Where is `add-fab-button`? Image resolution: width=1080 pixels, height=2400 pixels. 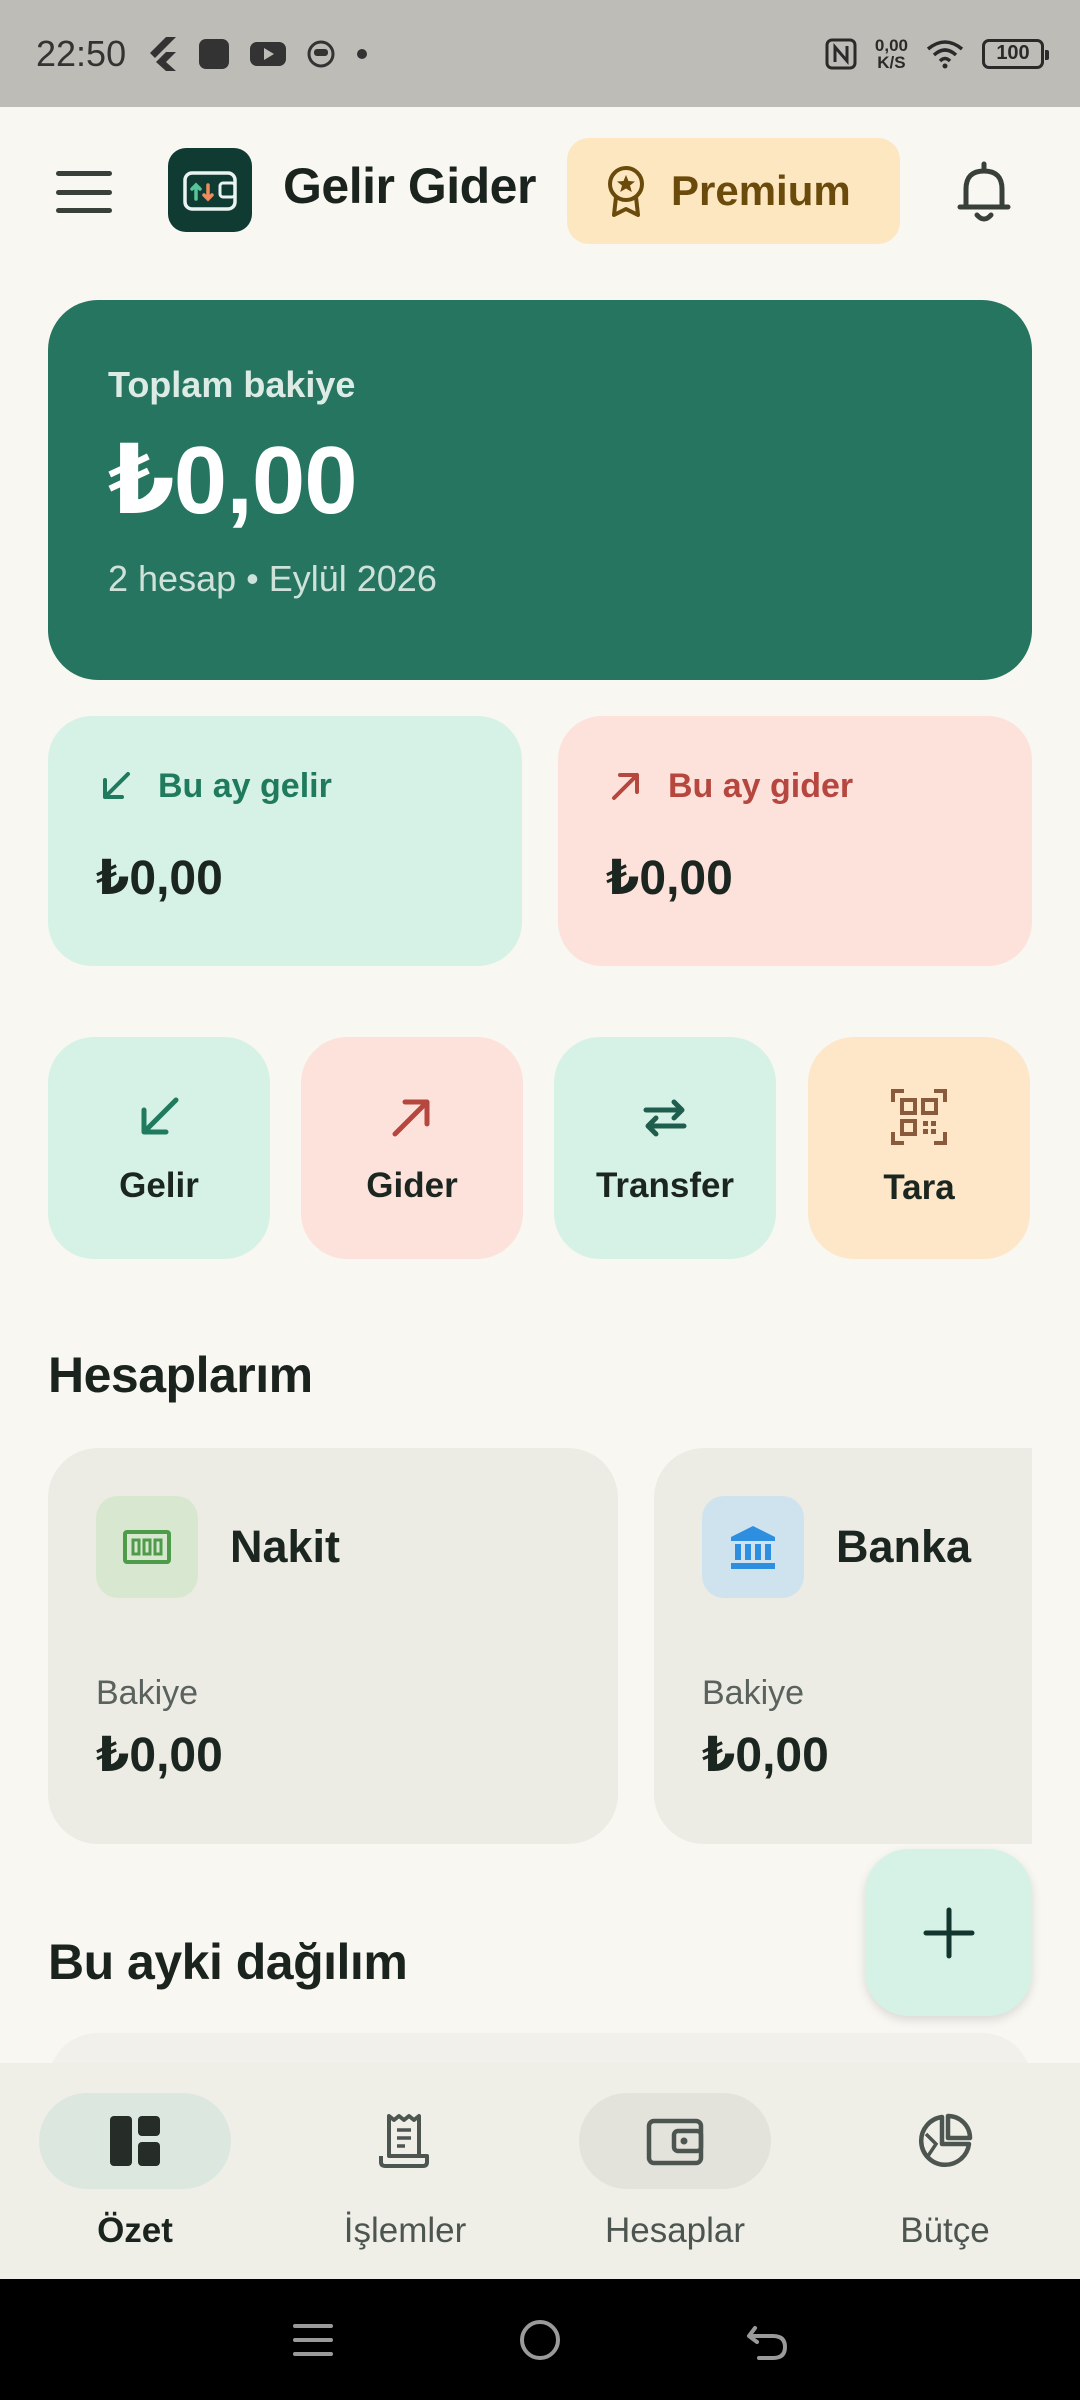
add-fab-button is located at coordinates (948, 1932).